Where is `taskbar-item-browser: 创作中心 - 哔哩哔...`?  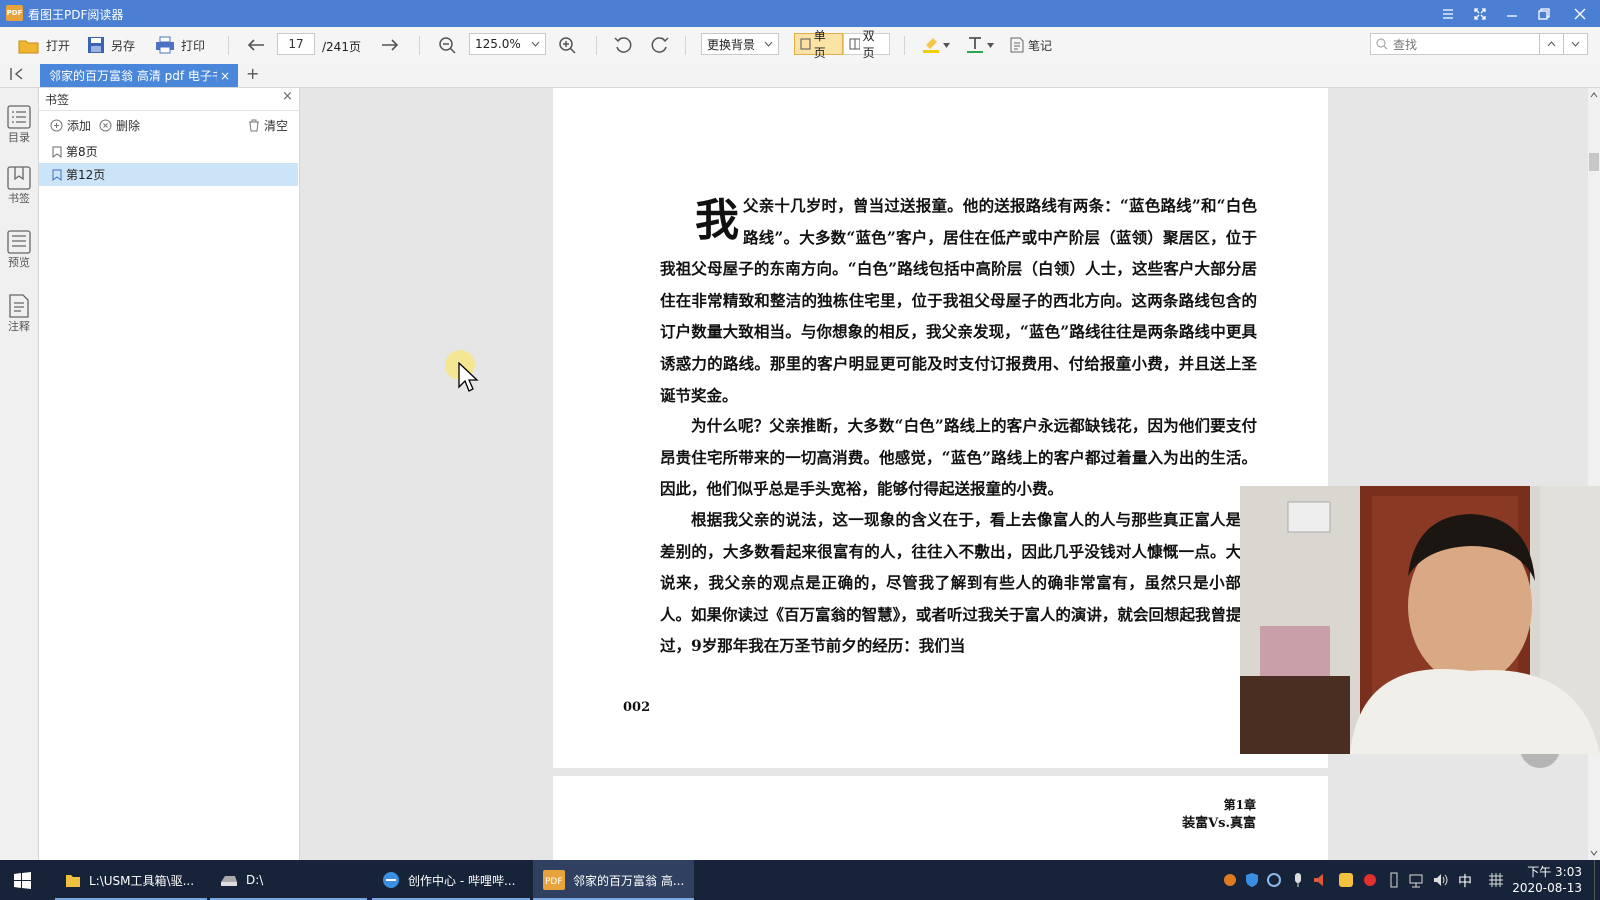 taskbar-item-browser: 创作中心 - 哔哩哔... is located at coordinates (451, 880).